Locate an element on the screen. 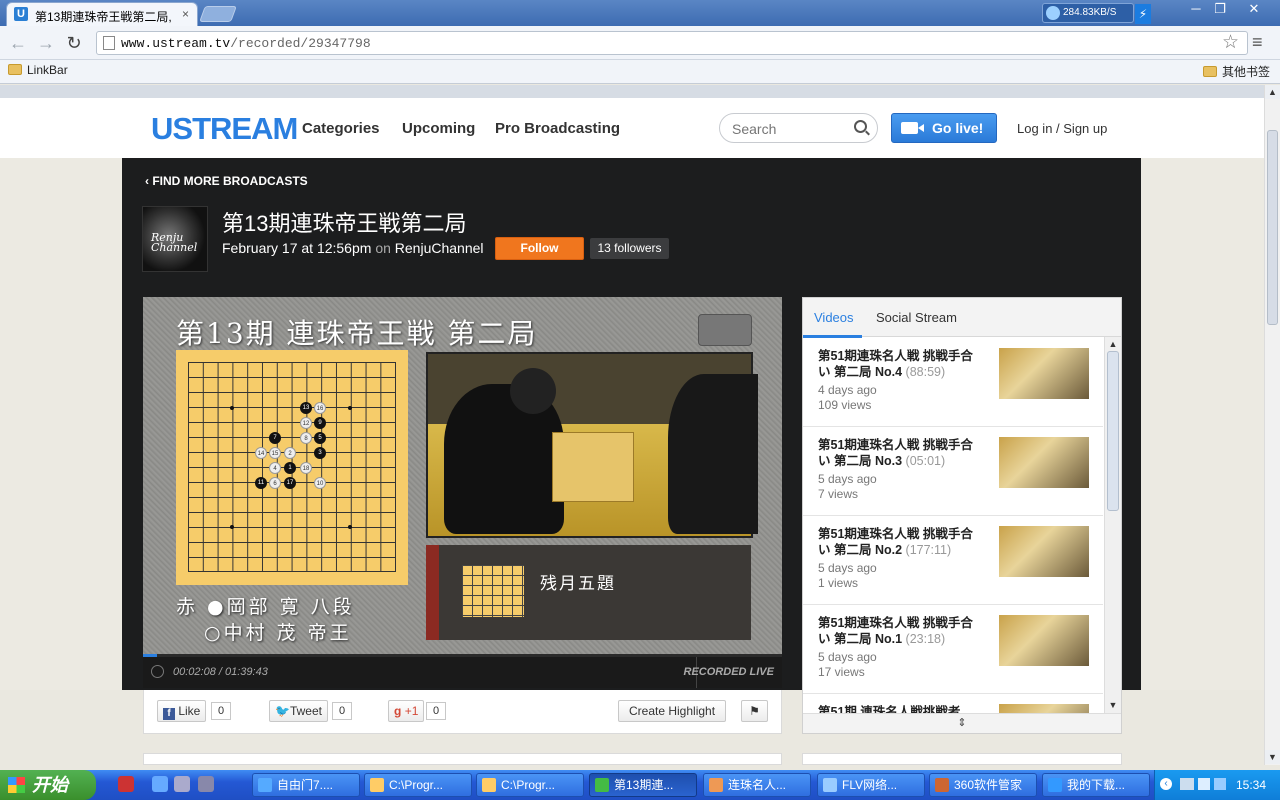 This screenshot has height=800, width=1280. facebook-icon: f is located at coordinates (169, 714).